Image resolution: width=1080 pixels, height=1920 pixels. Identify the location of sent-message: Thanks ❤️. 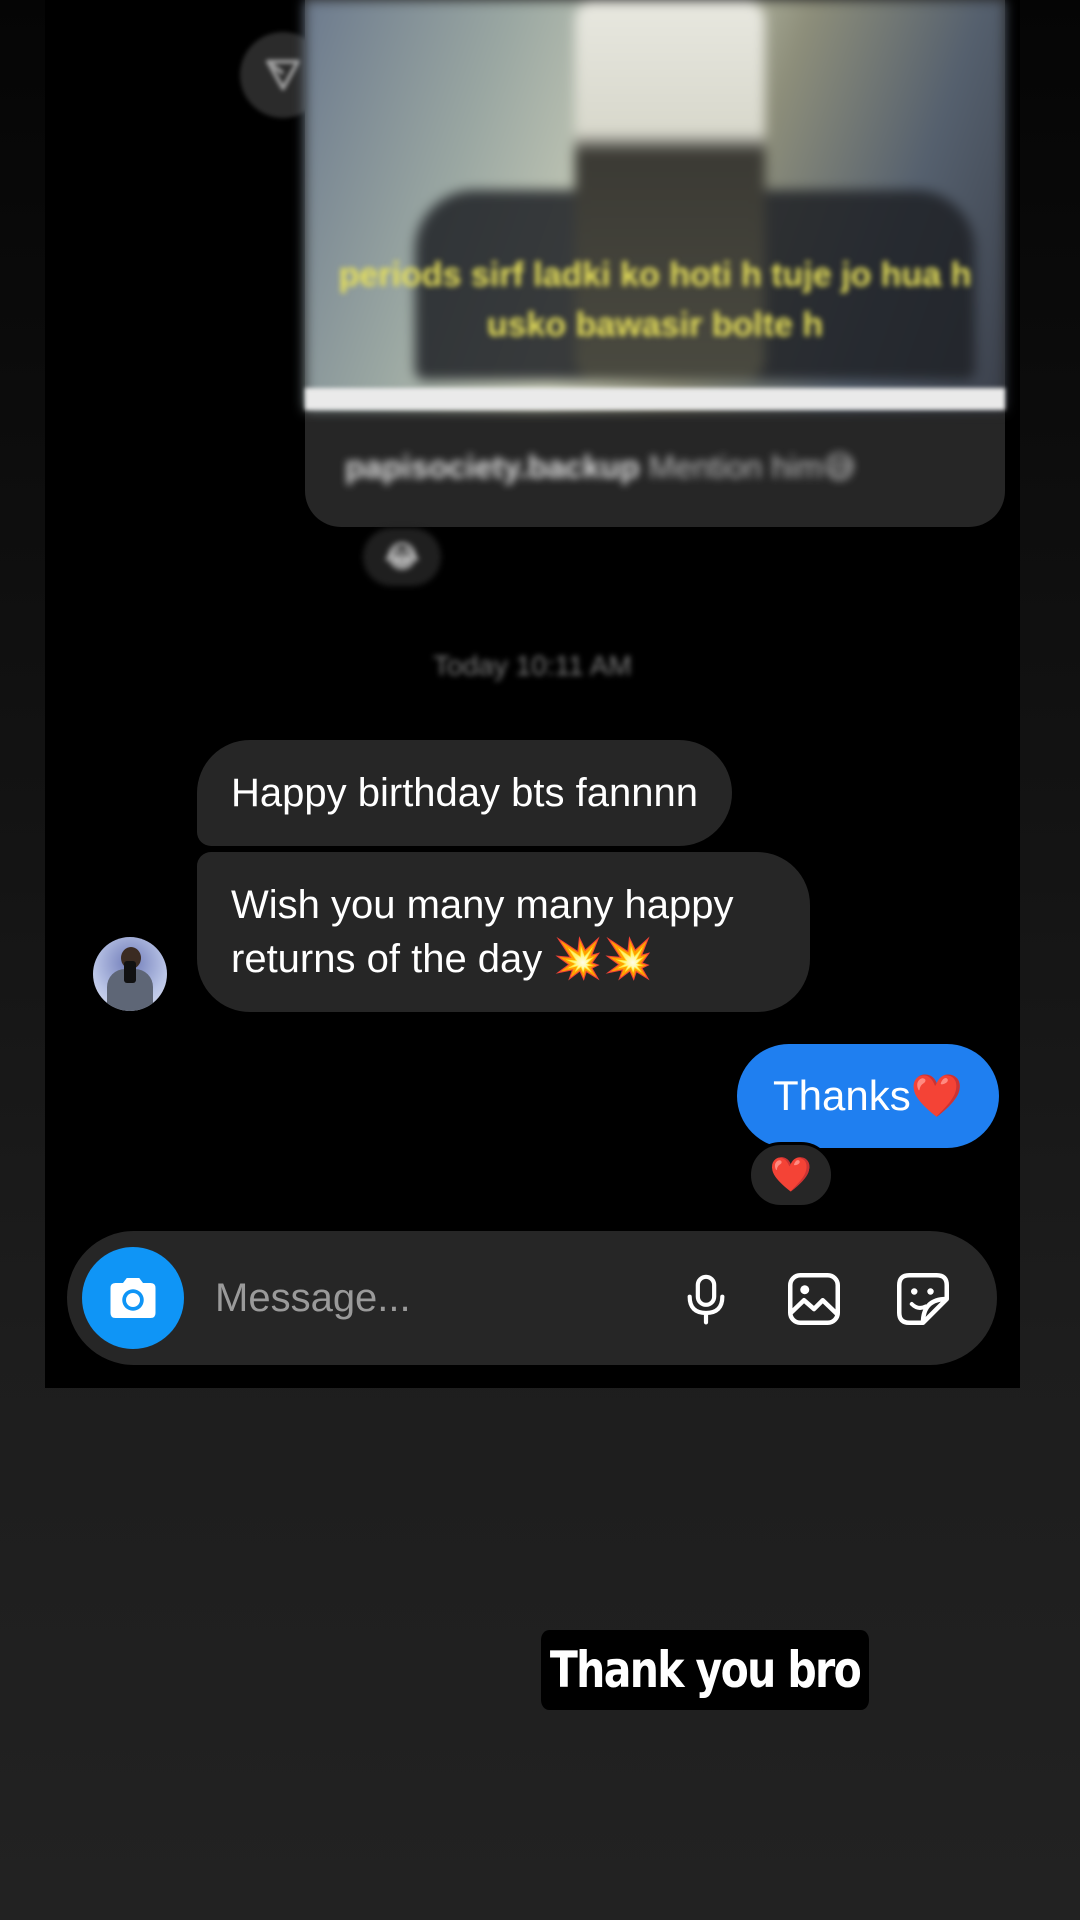
(868, 1096).